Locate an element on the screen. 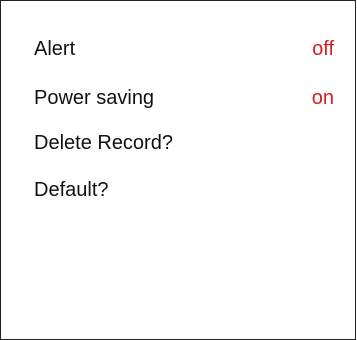  menu-item-label: Default? is located at coordinates (71, 190).